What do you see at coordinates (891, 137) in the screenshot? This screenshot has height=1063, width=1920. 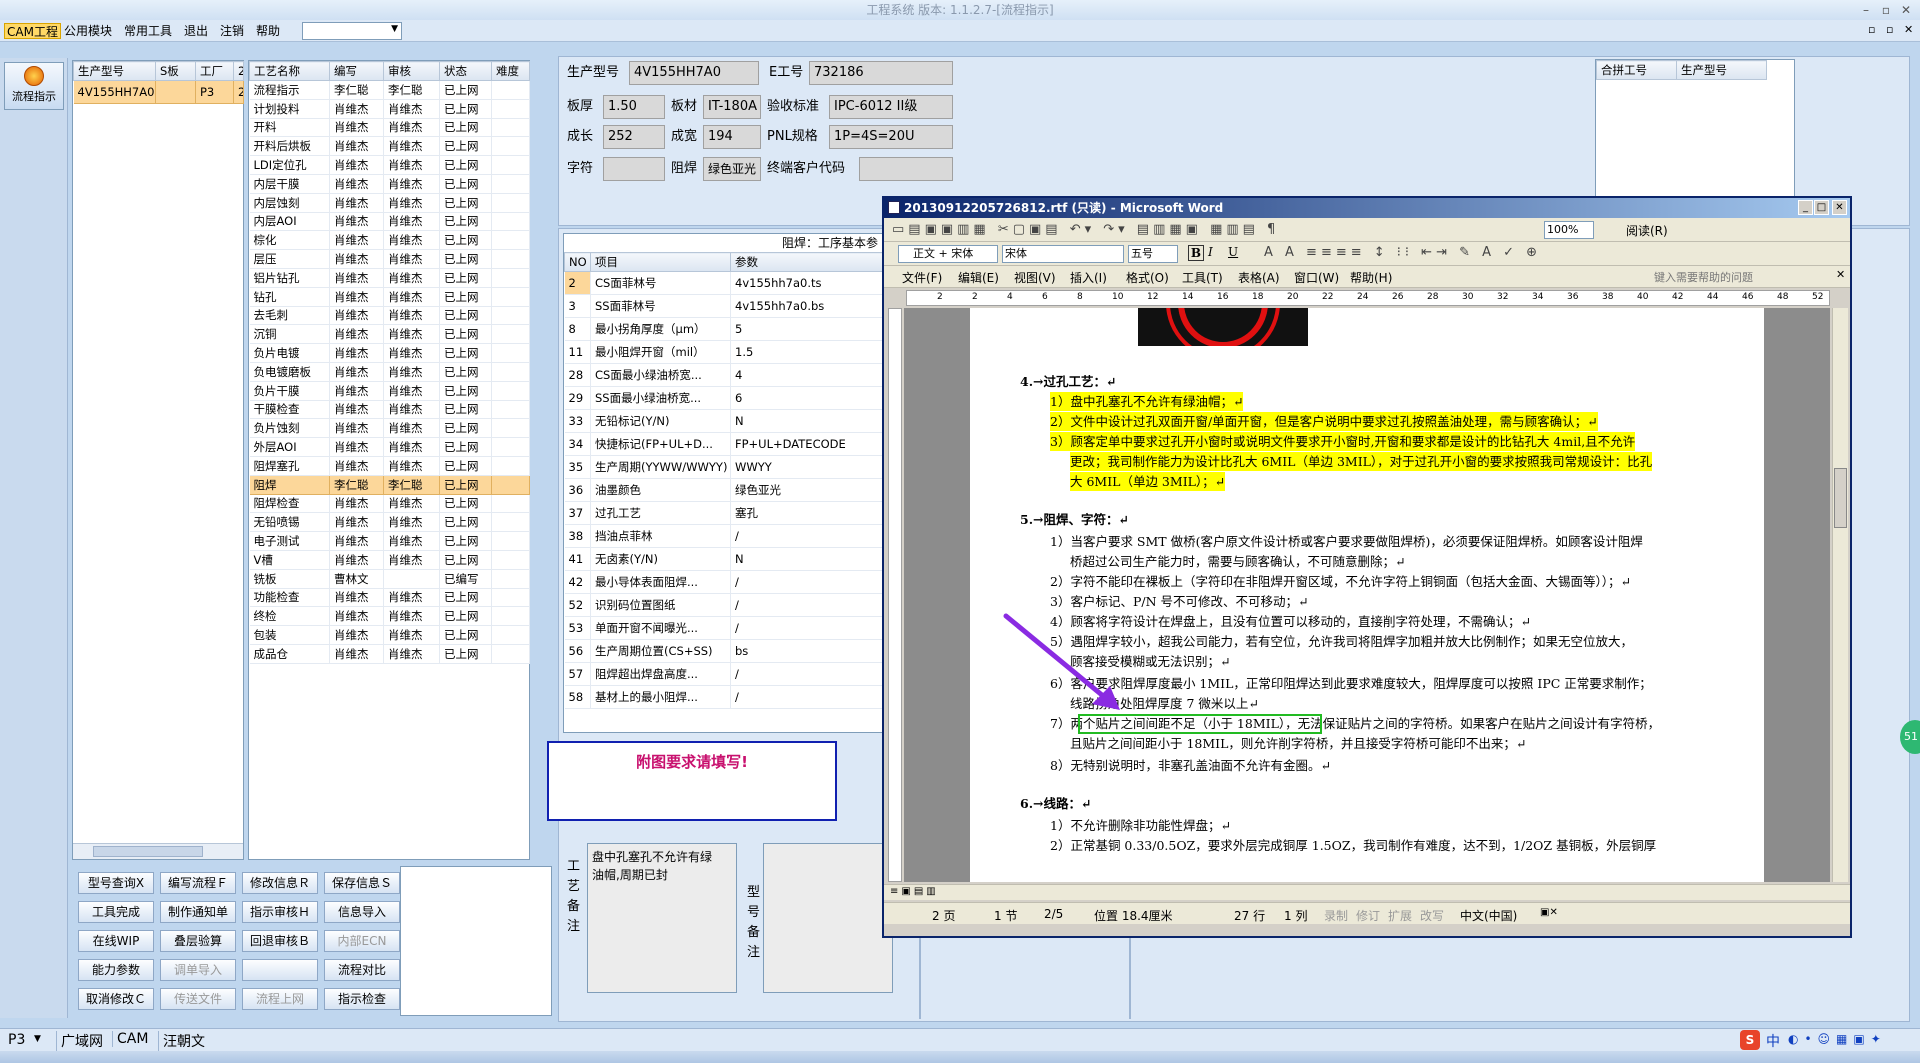 I see `field-pnl: 1P=4S=20U` at bounding box center [891, 137].